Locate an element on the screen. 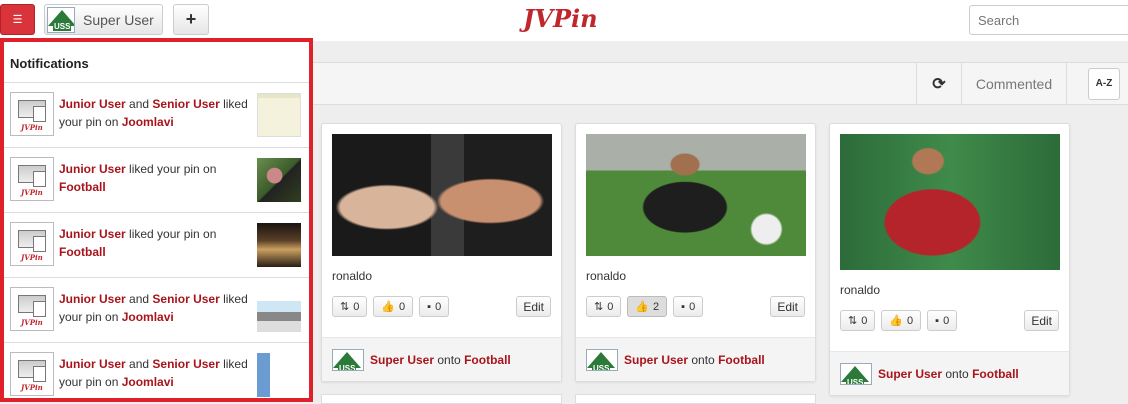 This screenshot has height=404, width=1128. notification-text: Junior User liked your pin on Football is located at coordinates (138, 178).